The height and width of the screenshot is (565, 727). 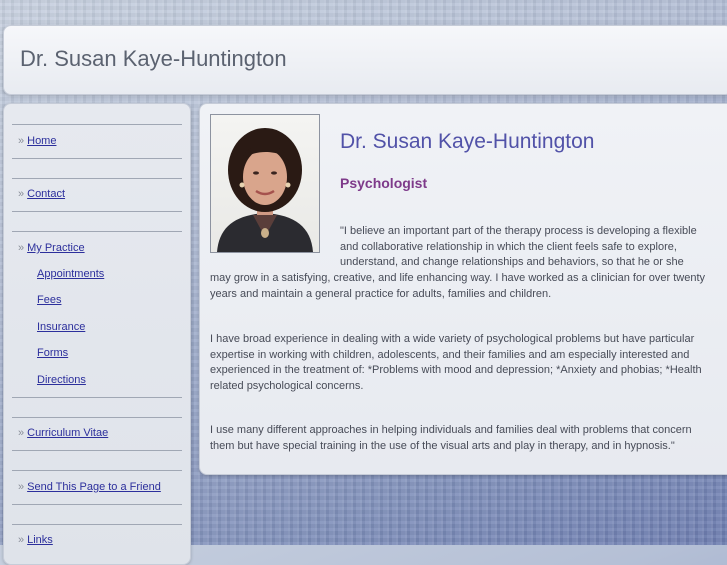 I want to click on nav-item-send-page: » Send This Page to a Friend, so click(x=89, y=487).